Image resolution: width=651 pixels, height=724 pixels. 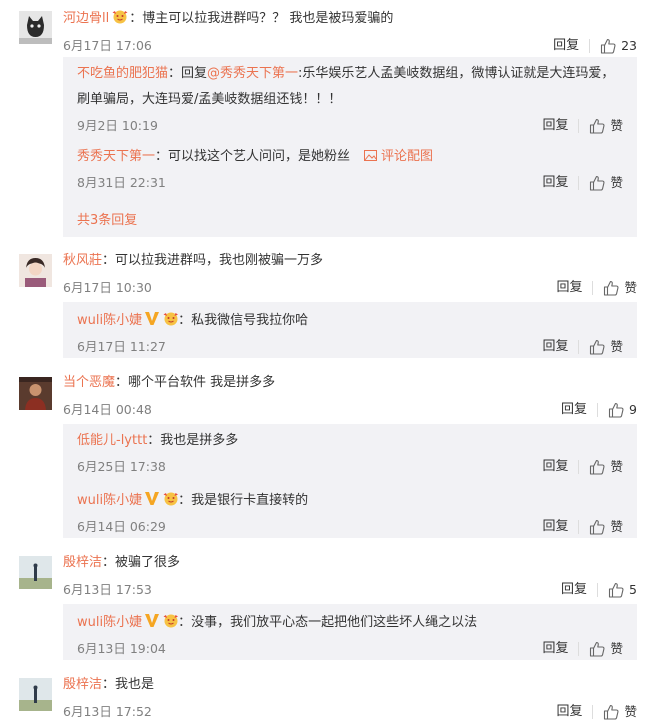 What do you see at coordinates (121, 648) in the screenshot?
I see `reply-time: 6月13日 19:04` at bounding box center [121, 648].